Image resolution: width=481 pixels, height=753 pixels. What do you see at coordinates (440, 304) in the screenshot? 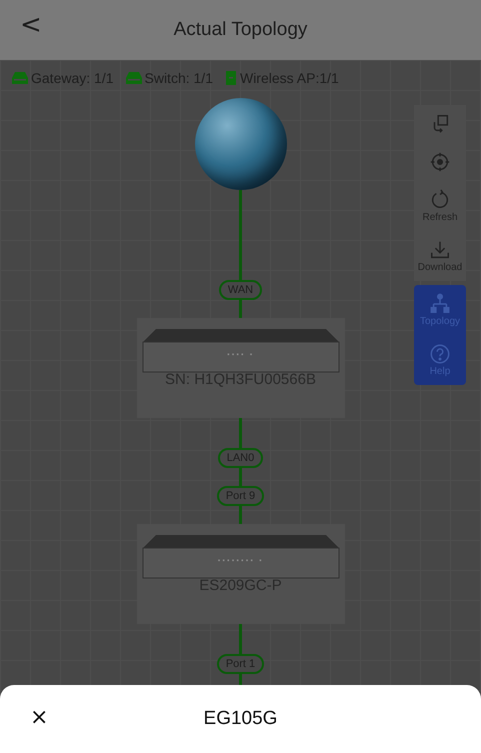
I see `topology-icon` at bounding box center [440, 304].